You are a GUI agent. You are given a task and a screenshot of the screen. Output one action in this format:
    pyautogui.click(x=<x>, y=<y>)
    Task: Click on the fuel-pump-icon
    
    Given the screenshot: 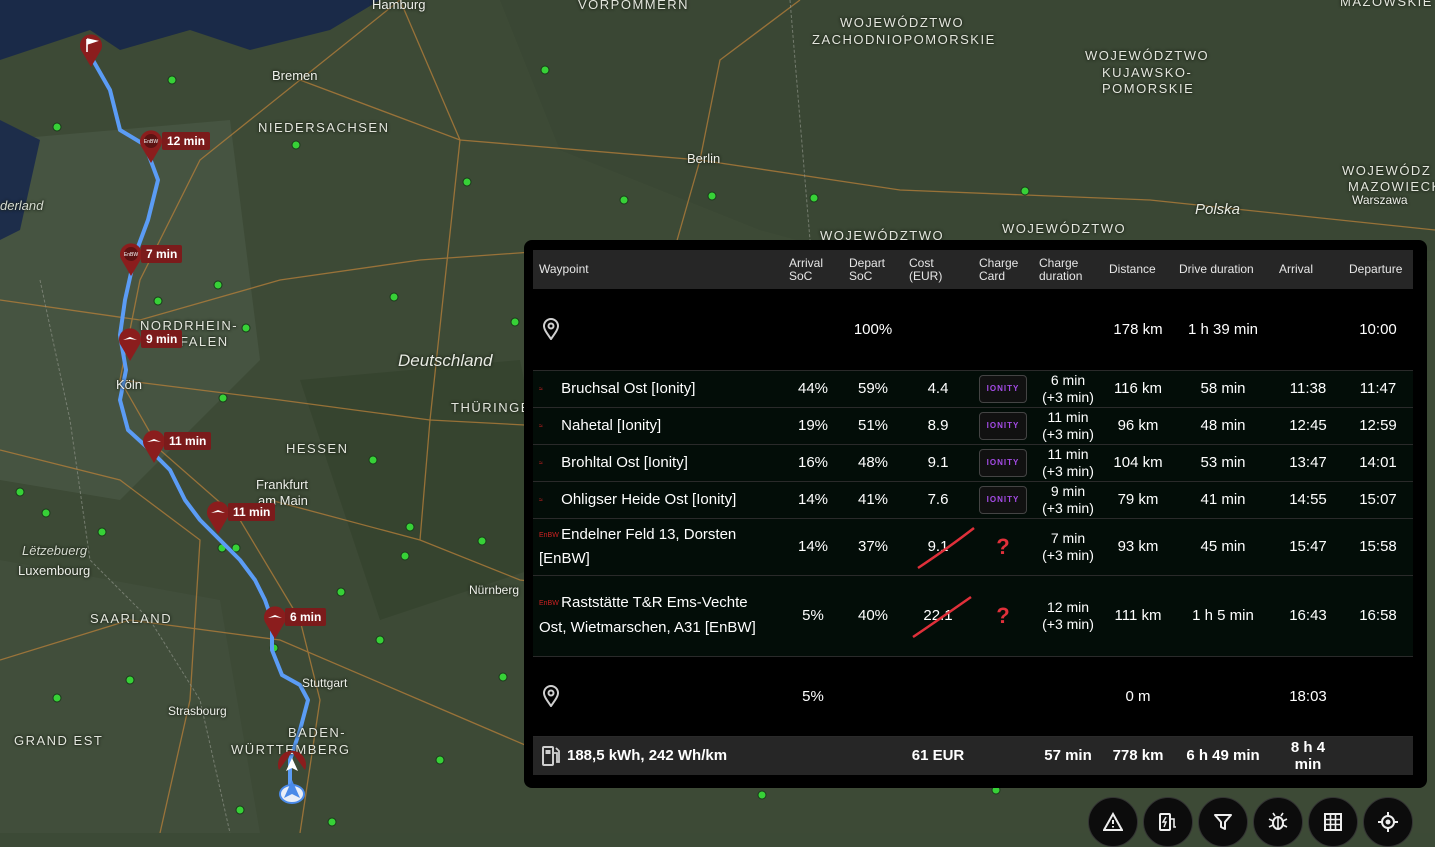 What is the action you would take?
    pyautogui.click(x=551, y=755)
    